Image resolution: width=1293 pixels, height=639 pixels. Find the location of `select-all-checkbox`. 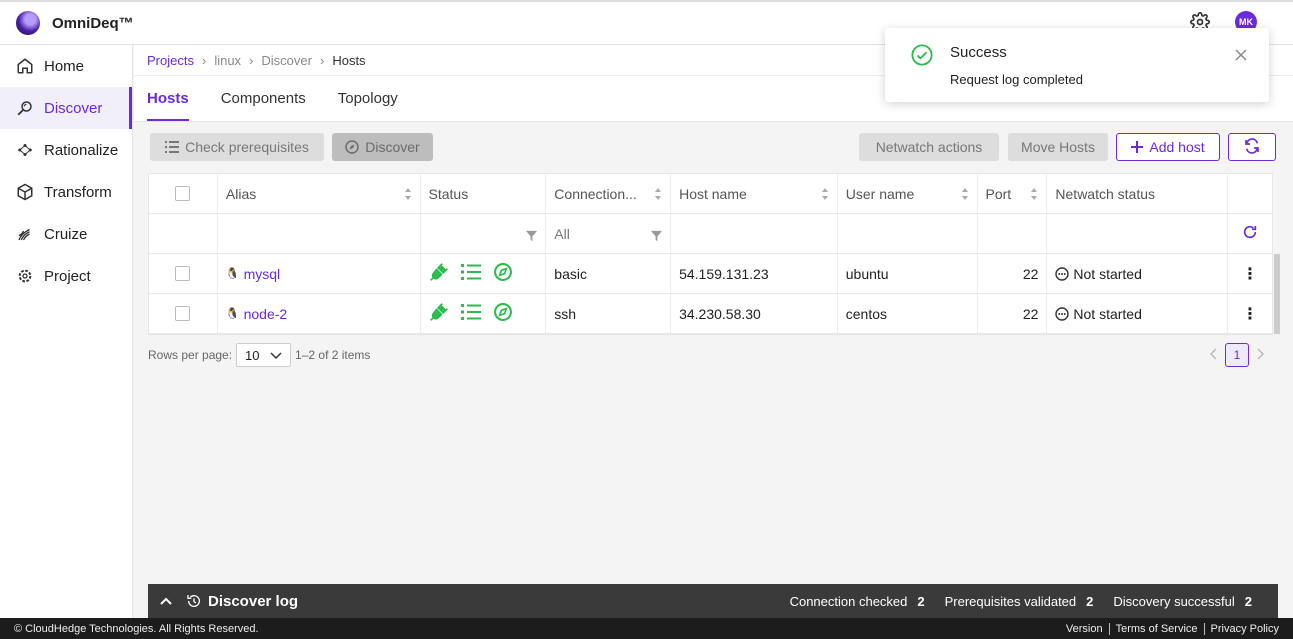

select-all-checkbox is located at coordinates (183, 193).